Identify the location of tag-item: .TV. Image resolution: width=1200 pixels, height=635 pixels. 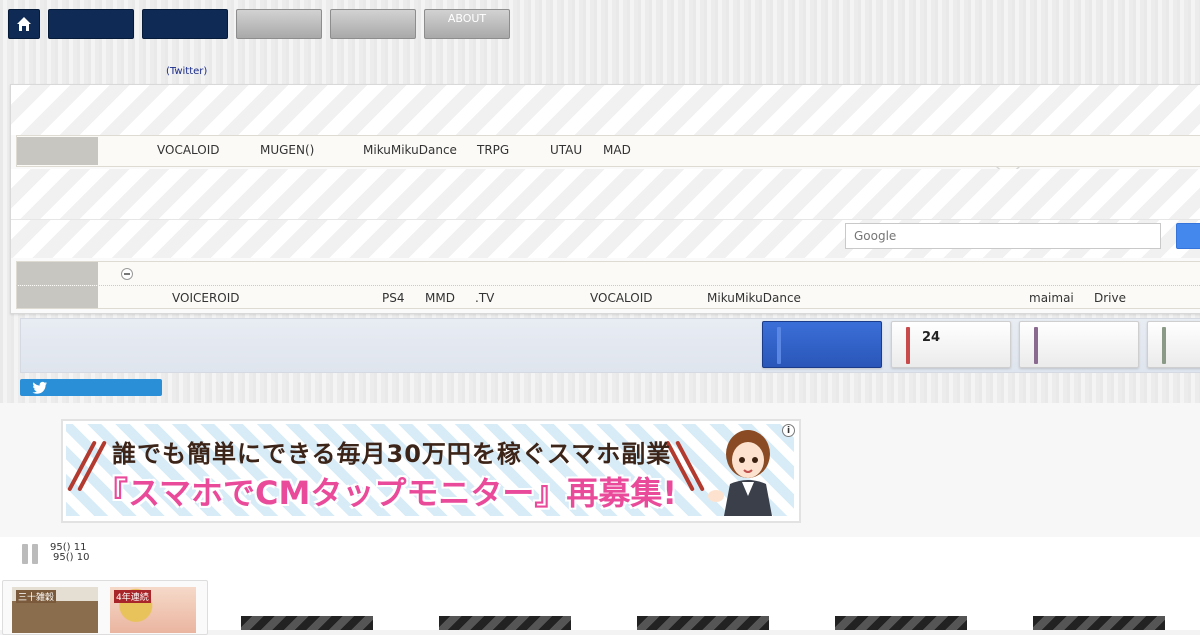
(484, 298).